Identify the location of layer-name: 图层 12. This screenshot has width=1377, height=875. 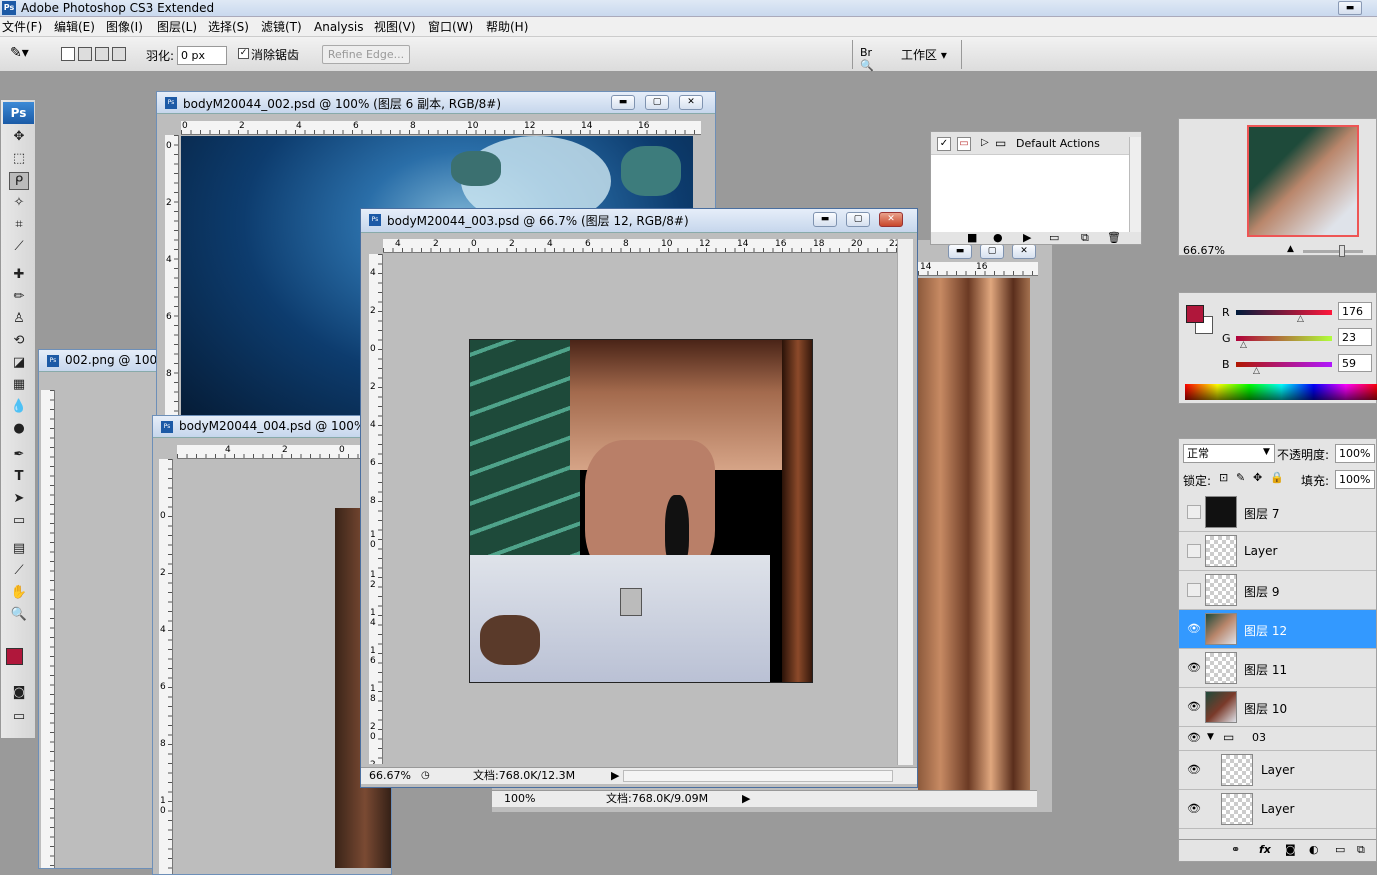
(1265, 630).